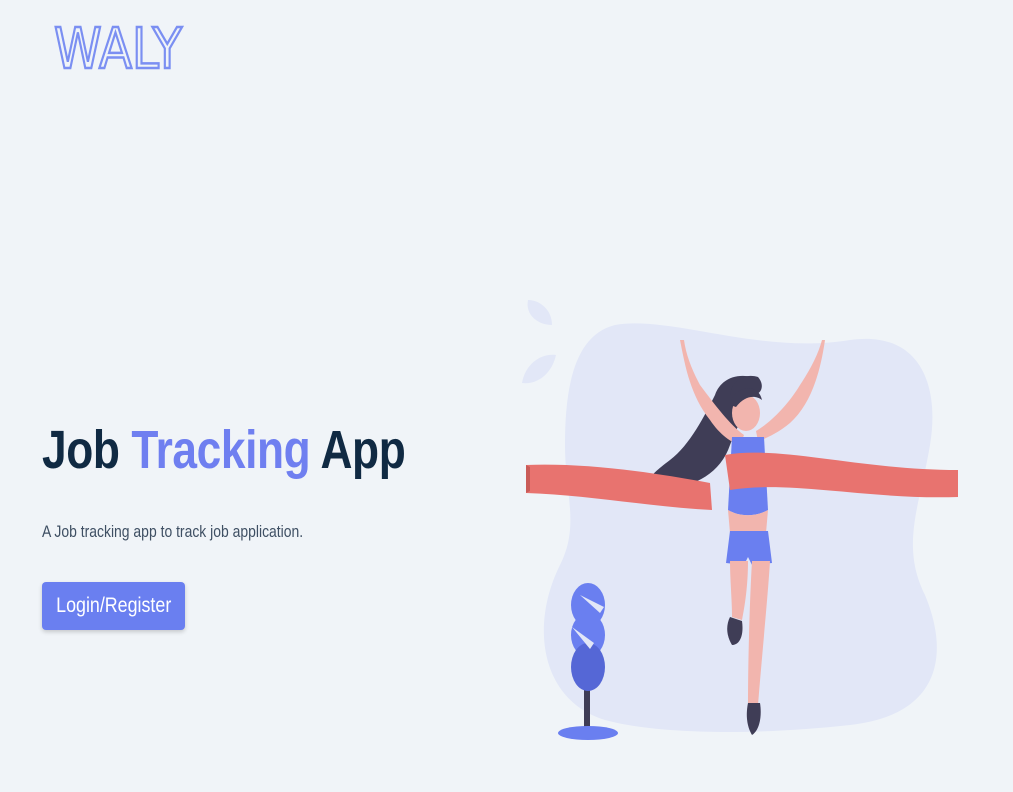 This screenshot has width=1013, height=792. What do you see at coordinates (221, 450) in the screenshot?
I see `title-tracking: Tracking` at bounding box center [221, 450].